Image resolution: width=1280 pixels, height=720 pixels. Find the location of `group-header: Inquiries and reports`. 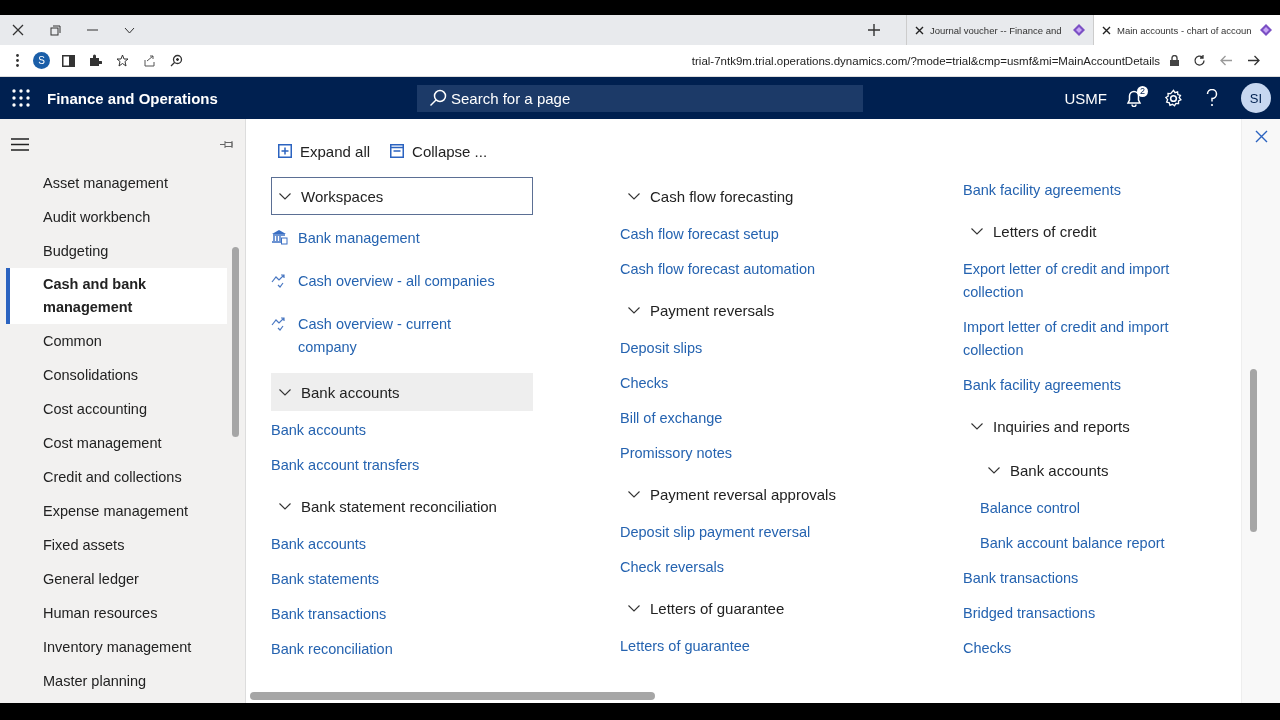

group-header: Inquiries and reports is located at coordinates (1102, 426).